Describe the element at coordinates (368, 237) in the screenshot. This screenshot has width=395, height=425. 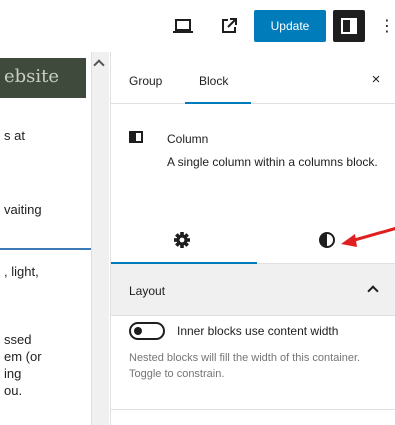
I see `annotation-arrow-icon` at that location.